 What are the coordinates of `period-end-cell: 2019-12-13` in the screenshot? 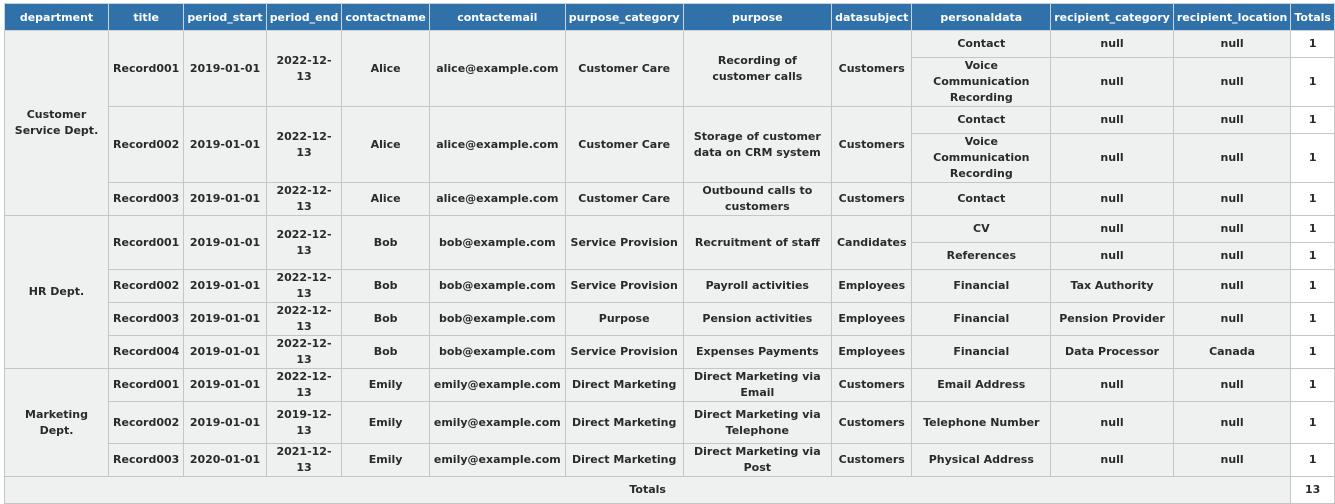 It's located at (304, 422).